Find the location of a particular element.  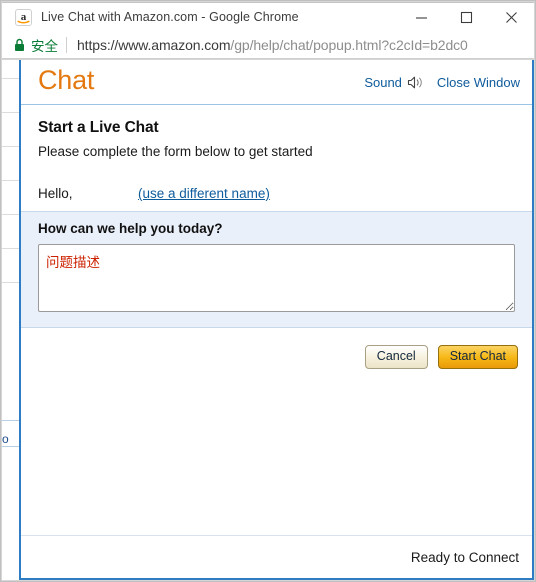

page-title: Chat is located at coordinates (66, 80).